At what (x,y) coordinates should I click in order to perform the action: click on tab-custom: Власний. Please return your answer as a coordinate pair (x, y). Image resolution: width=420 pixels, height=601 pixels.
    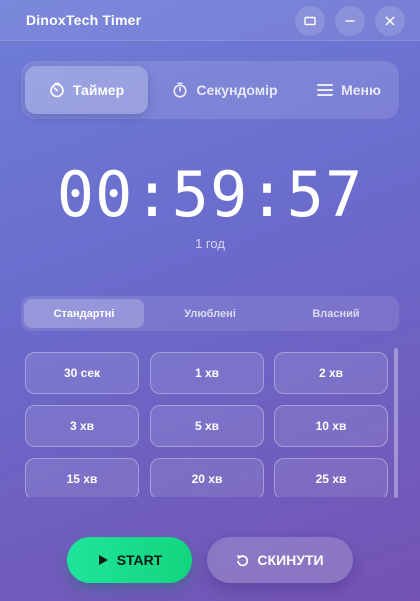
    Looking at the image, I should click on (336, 313).